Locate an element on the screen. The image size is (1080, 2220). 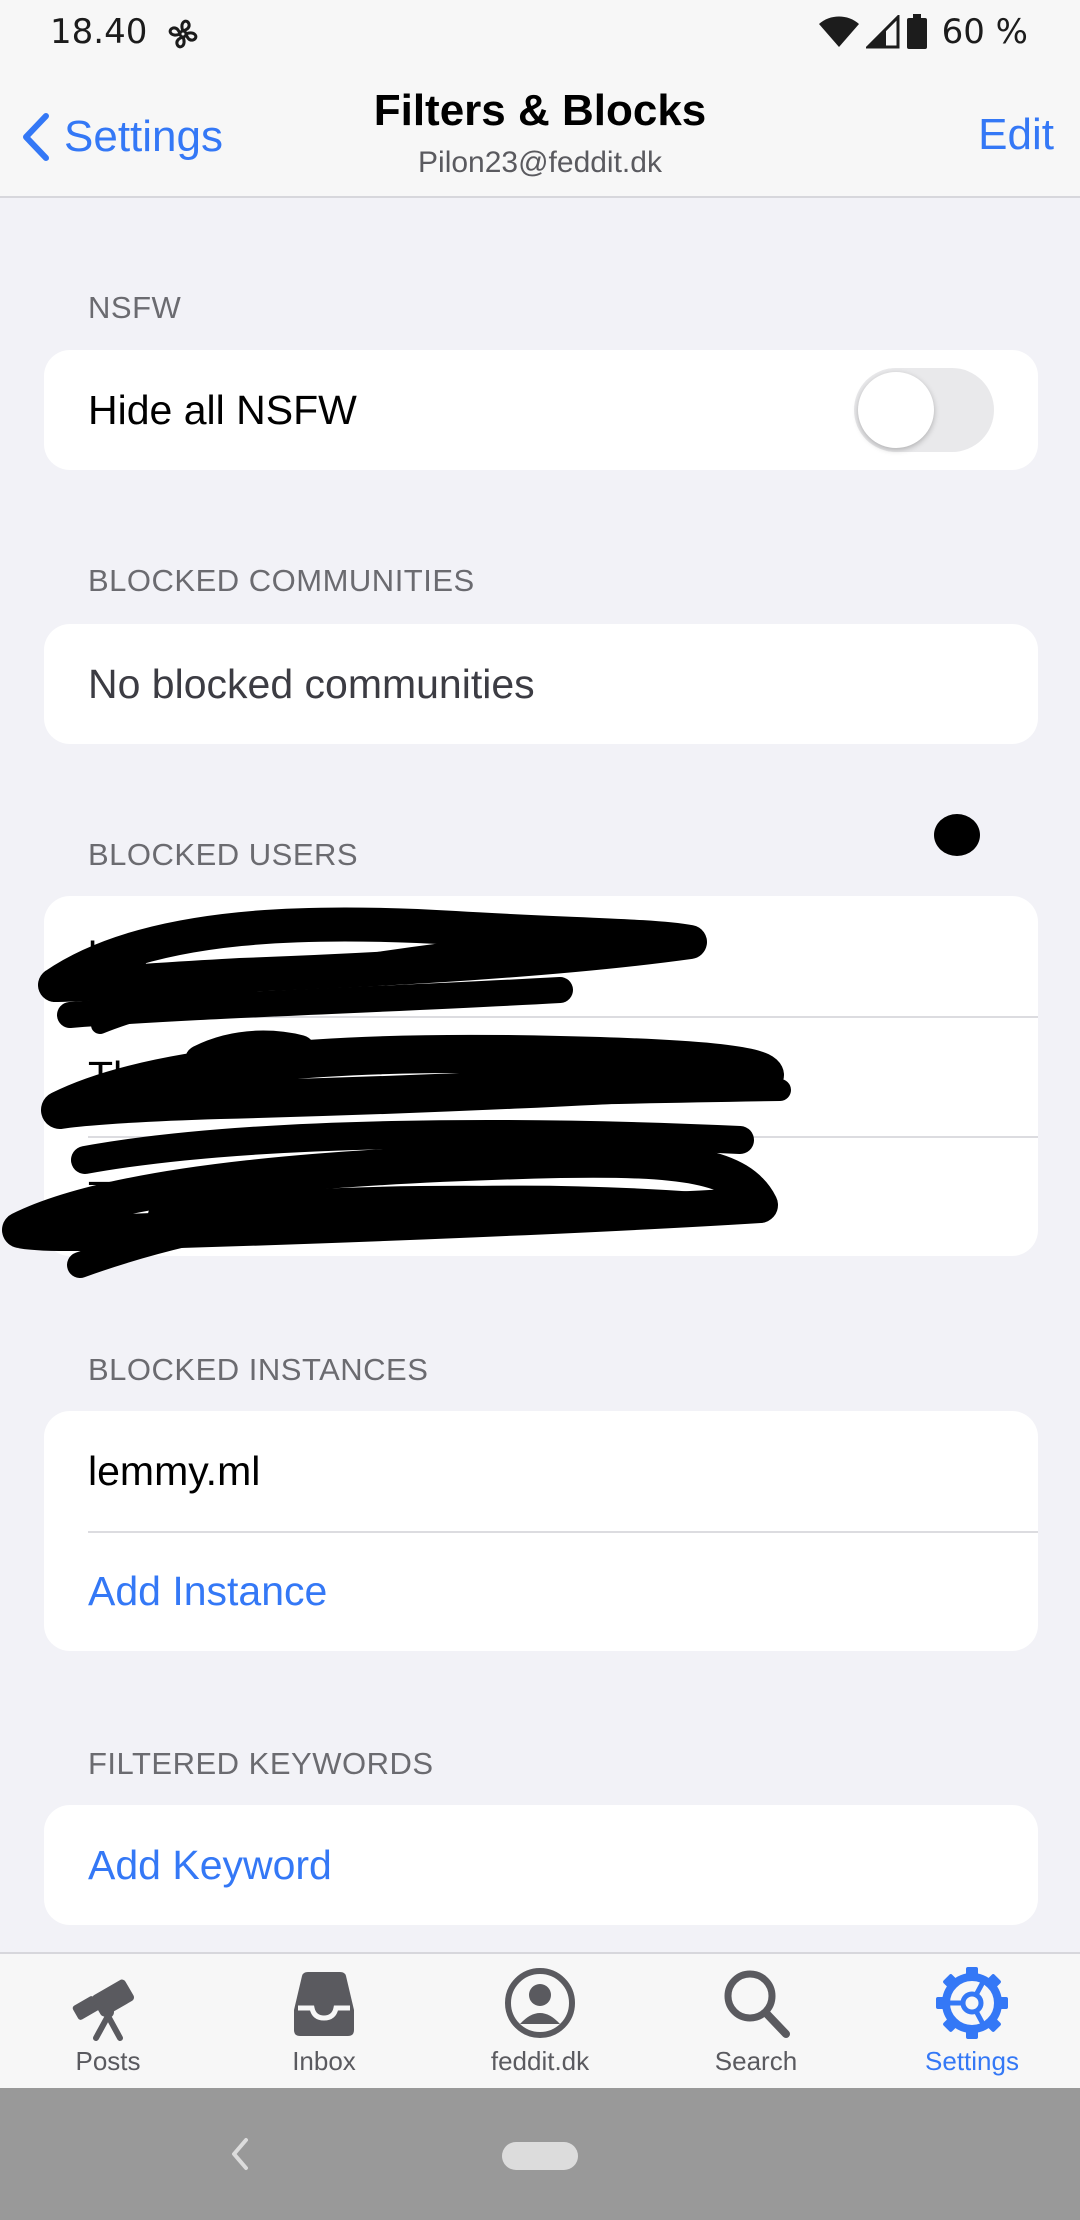
hide-nsfw-label: Hide all NSFW is located at coordinates (222, 409).